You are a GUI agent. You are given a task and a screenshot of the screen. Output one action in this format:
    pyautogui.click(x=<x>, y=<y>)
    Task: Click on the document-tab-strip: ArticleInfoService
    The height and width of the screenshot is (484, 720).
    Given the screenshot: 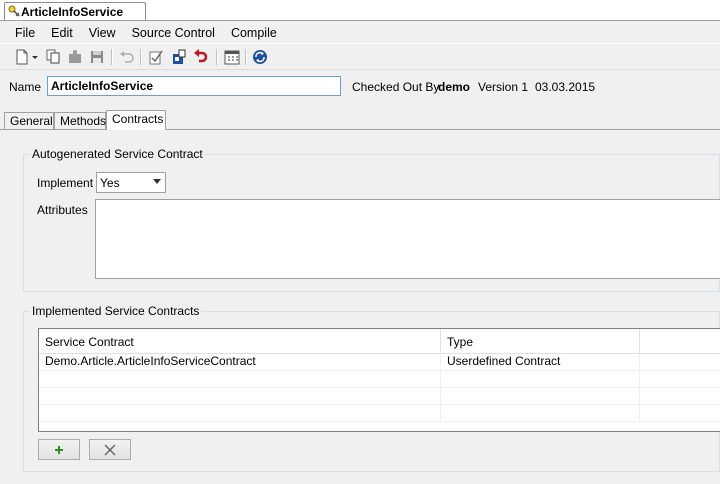 What is the action you would take?
    pyautogui.click(x=360, y=11)
    